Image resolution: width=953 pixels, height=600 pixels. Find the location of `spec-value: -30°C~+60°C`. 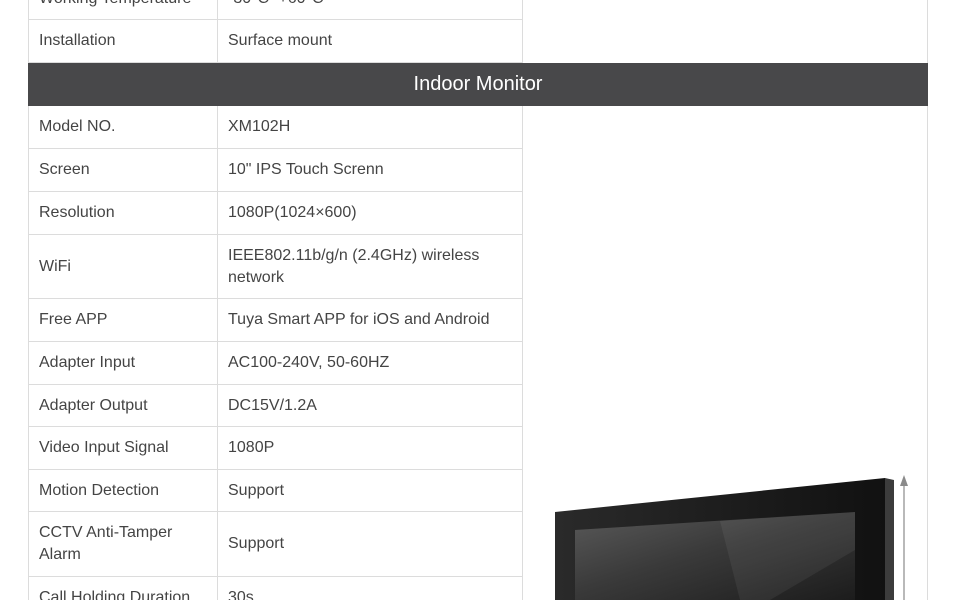

spec-value: -30°C~+60°C is located at coordinates (370, 9).